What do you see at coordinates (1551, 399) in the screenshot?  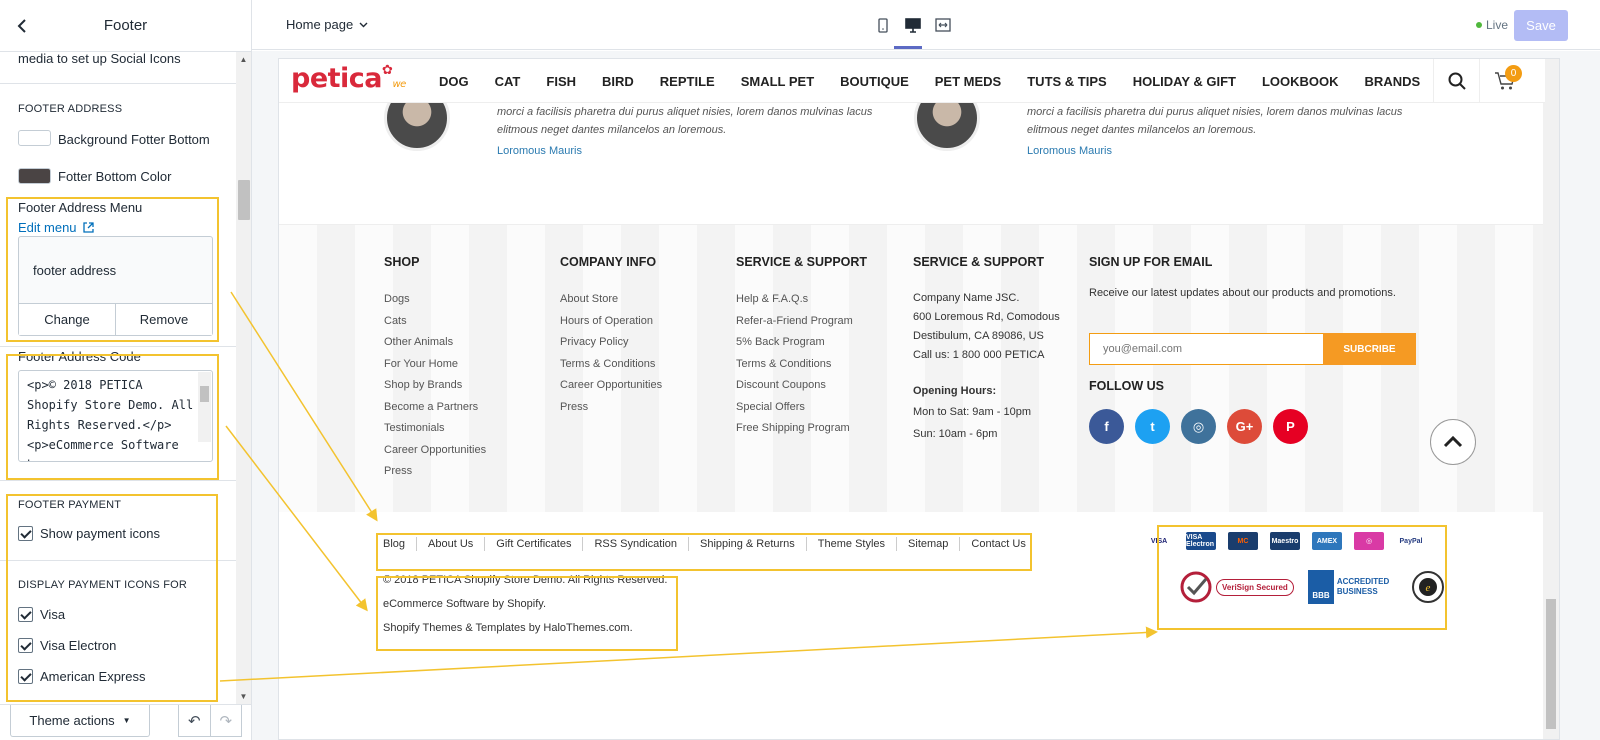 I see `preview-scrollbar` at bounding box center [1551, 399].